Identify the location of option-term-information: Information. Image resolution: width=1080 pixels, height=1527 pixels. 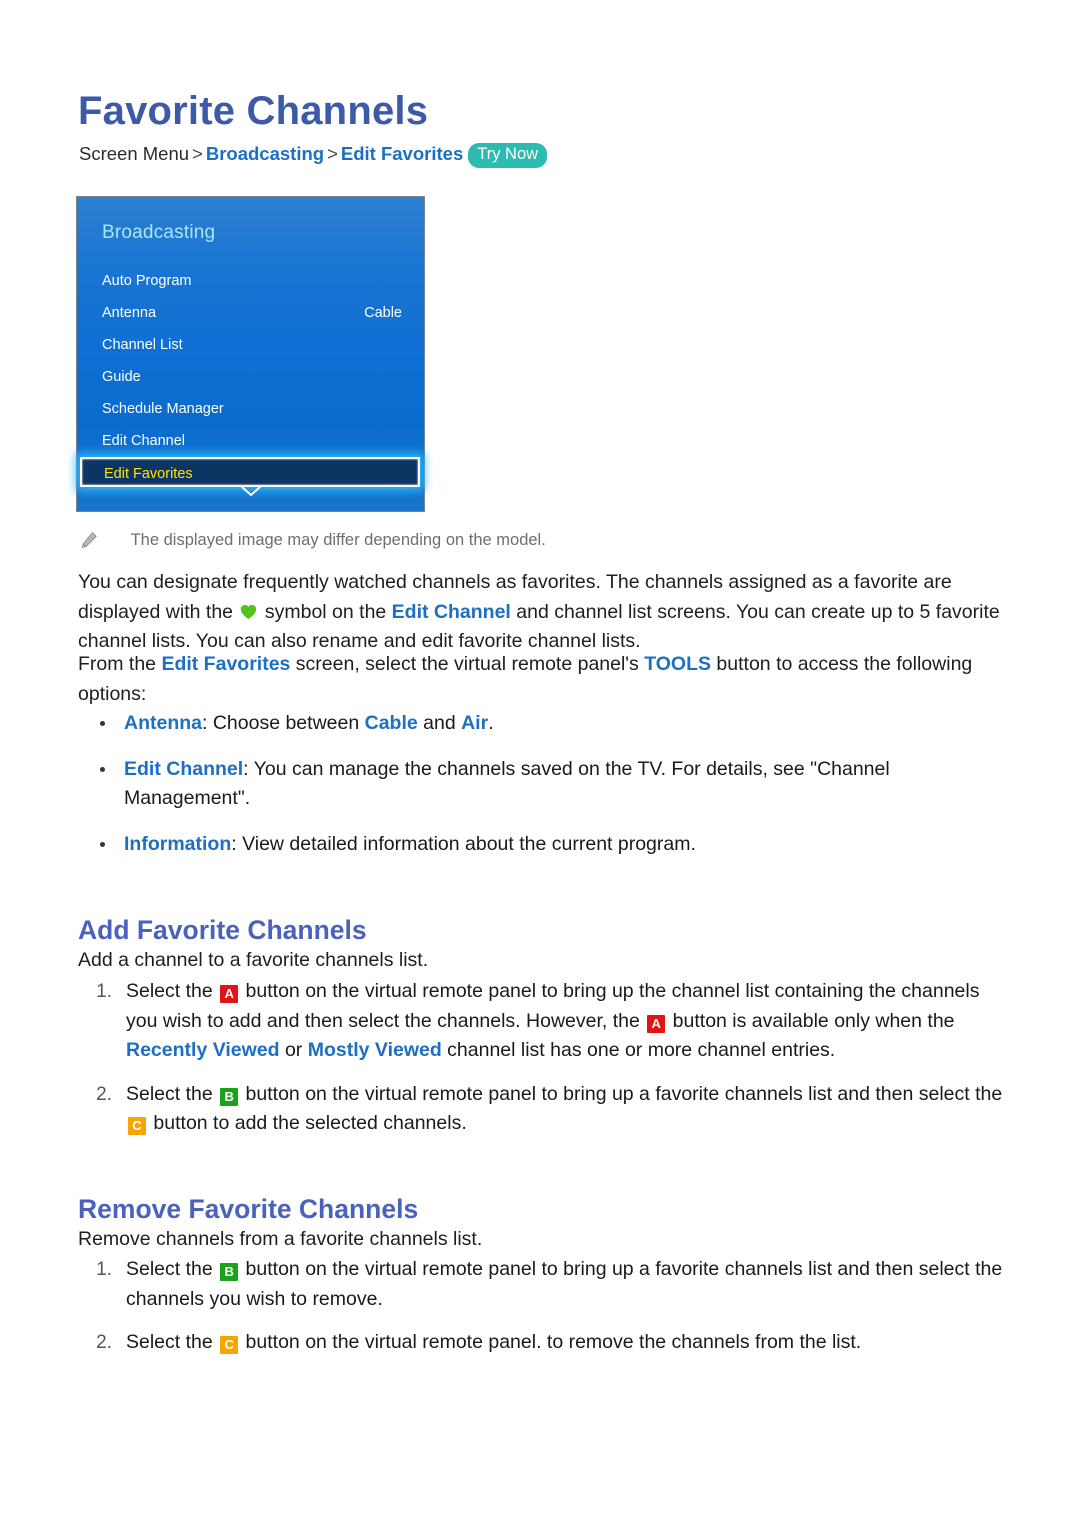
(177, 844).